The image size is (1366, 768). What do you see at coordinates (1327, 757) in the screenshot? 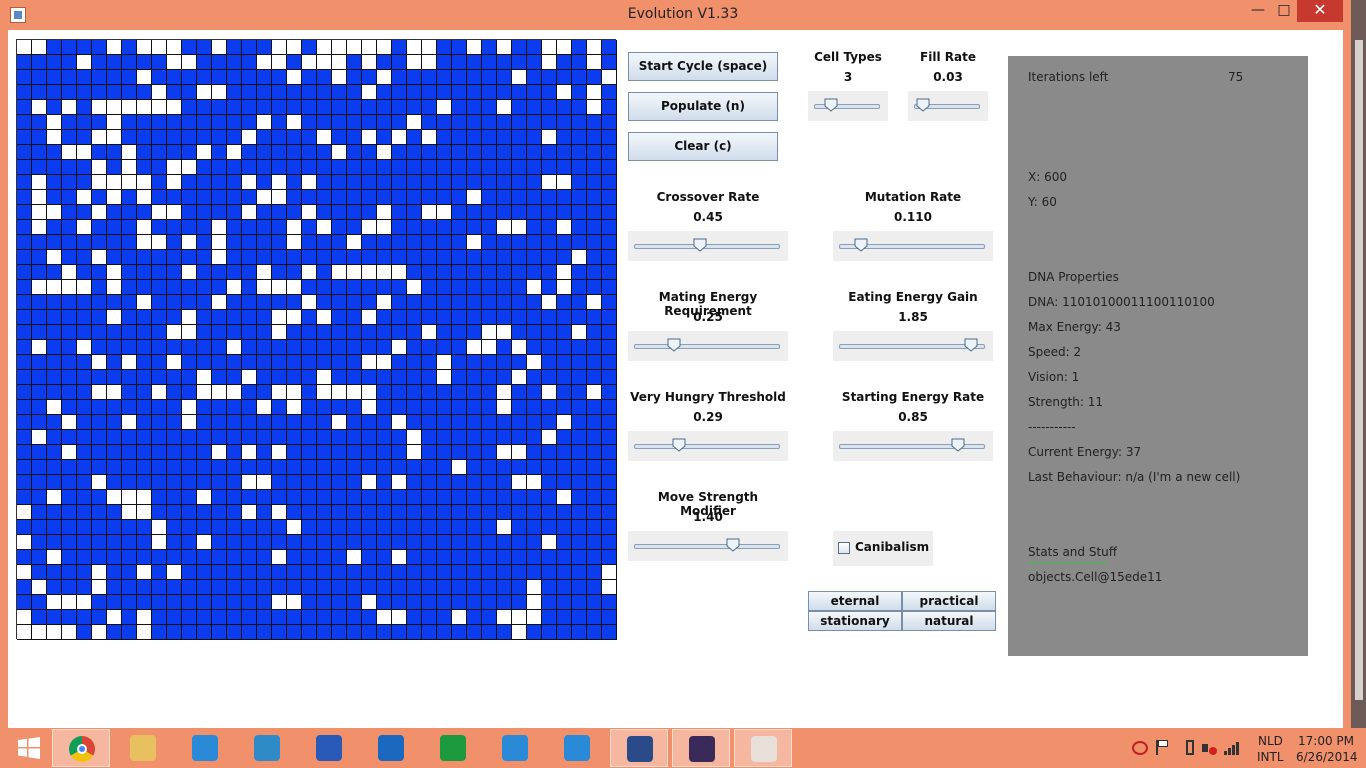
I see `clock-date: 6/26/2014` at bounding box center [1327, 757].